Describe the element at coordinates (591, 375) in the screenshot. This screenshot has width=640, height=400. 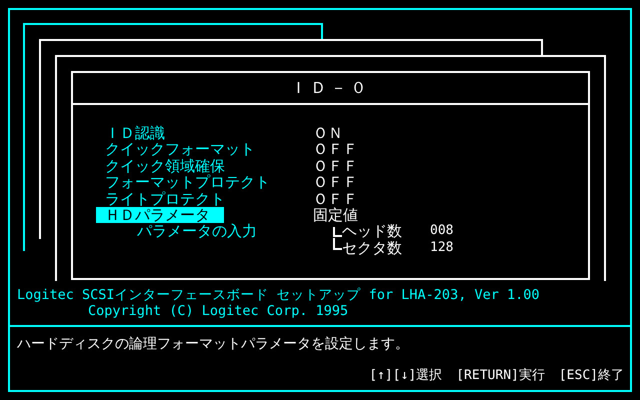
I see `key-hint: [ESC]終了` at that location.